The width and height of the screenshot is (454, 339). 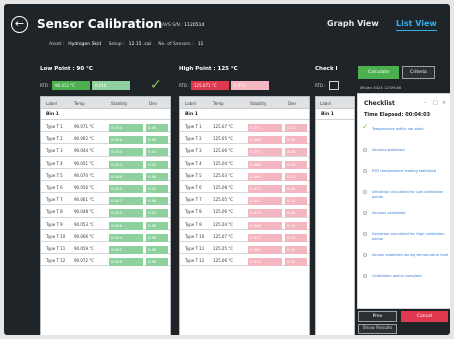 What do you see at coordinates (218, 103) in the screenshot?
I see `high-col-temp: Temp` at bounding box center [218, 103].